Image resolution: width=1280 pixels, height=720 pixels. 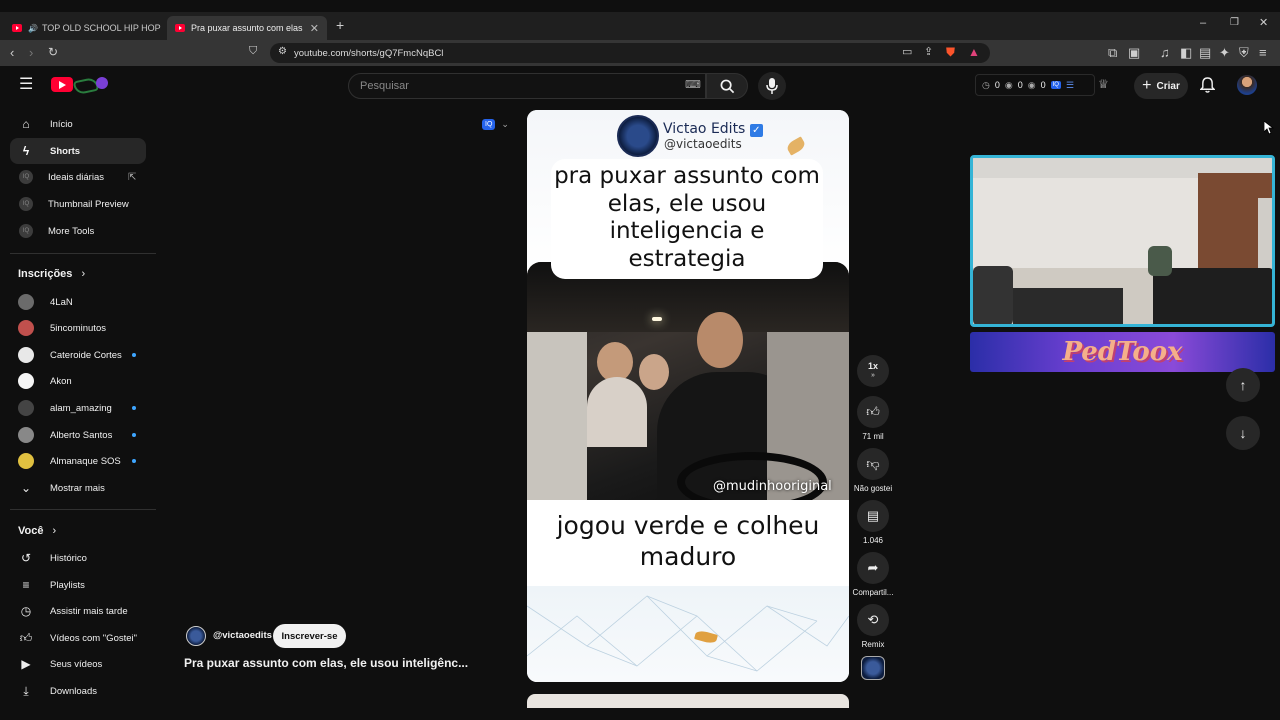 What do you see at coordinates (78, 664) in the screenshot?
I see `sidebar-item-your-videos: ▶ Seus vídeos` at bounding box center [78, 664].